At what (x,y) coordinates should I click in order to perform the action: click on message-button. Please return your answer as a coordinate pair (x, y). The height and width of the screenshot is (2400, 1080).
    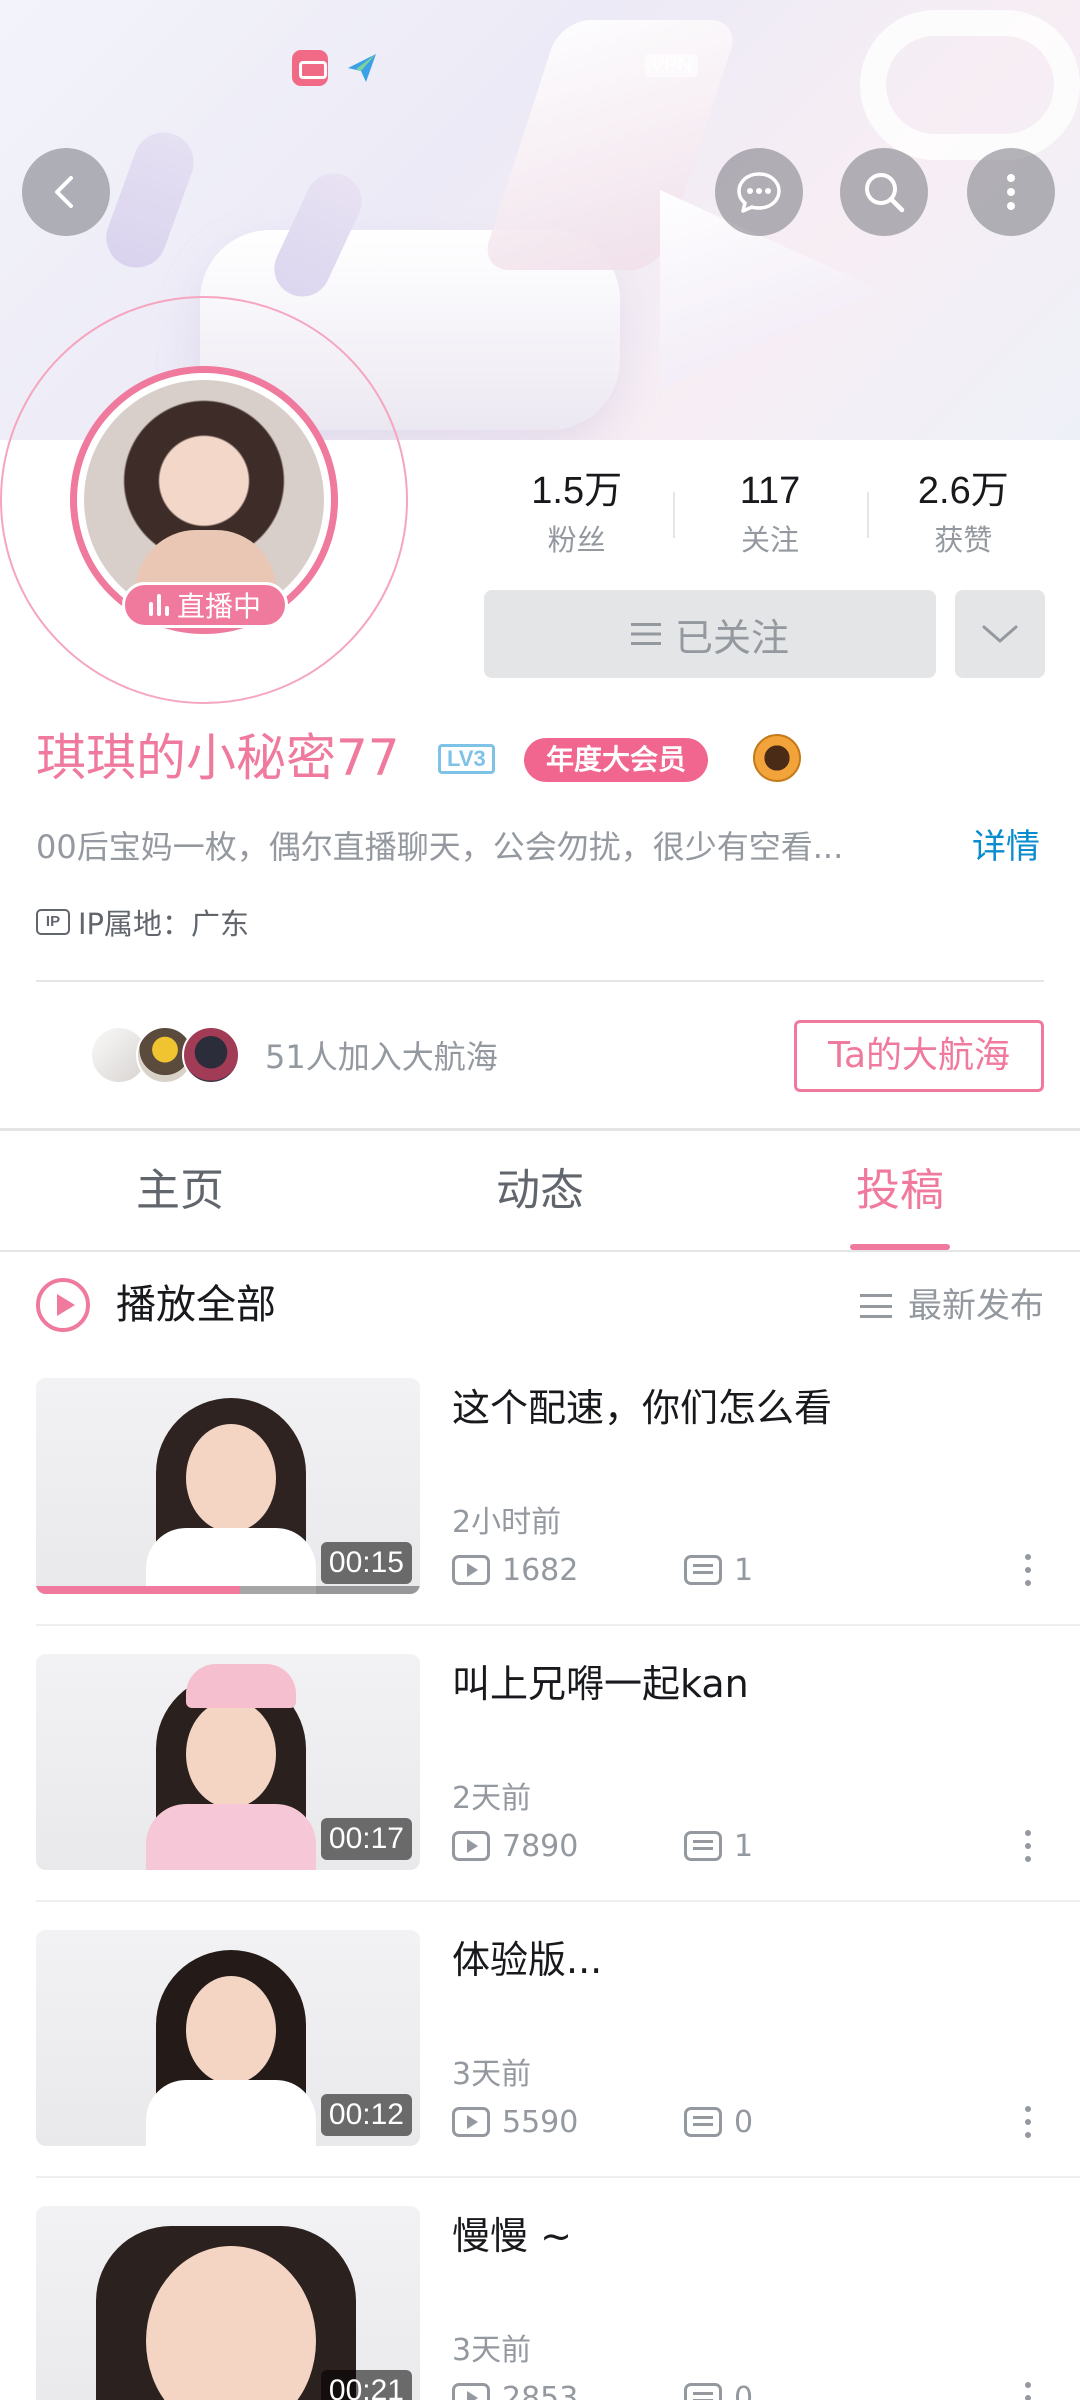
    Looking at the image, I should click on (759, 192).